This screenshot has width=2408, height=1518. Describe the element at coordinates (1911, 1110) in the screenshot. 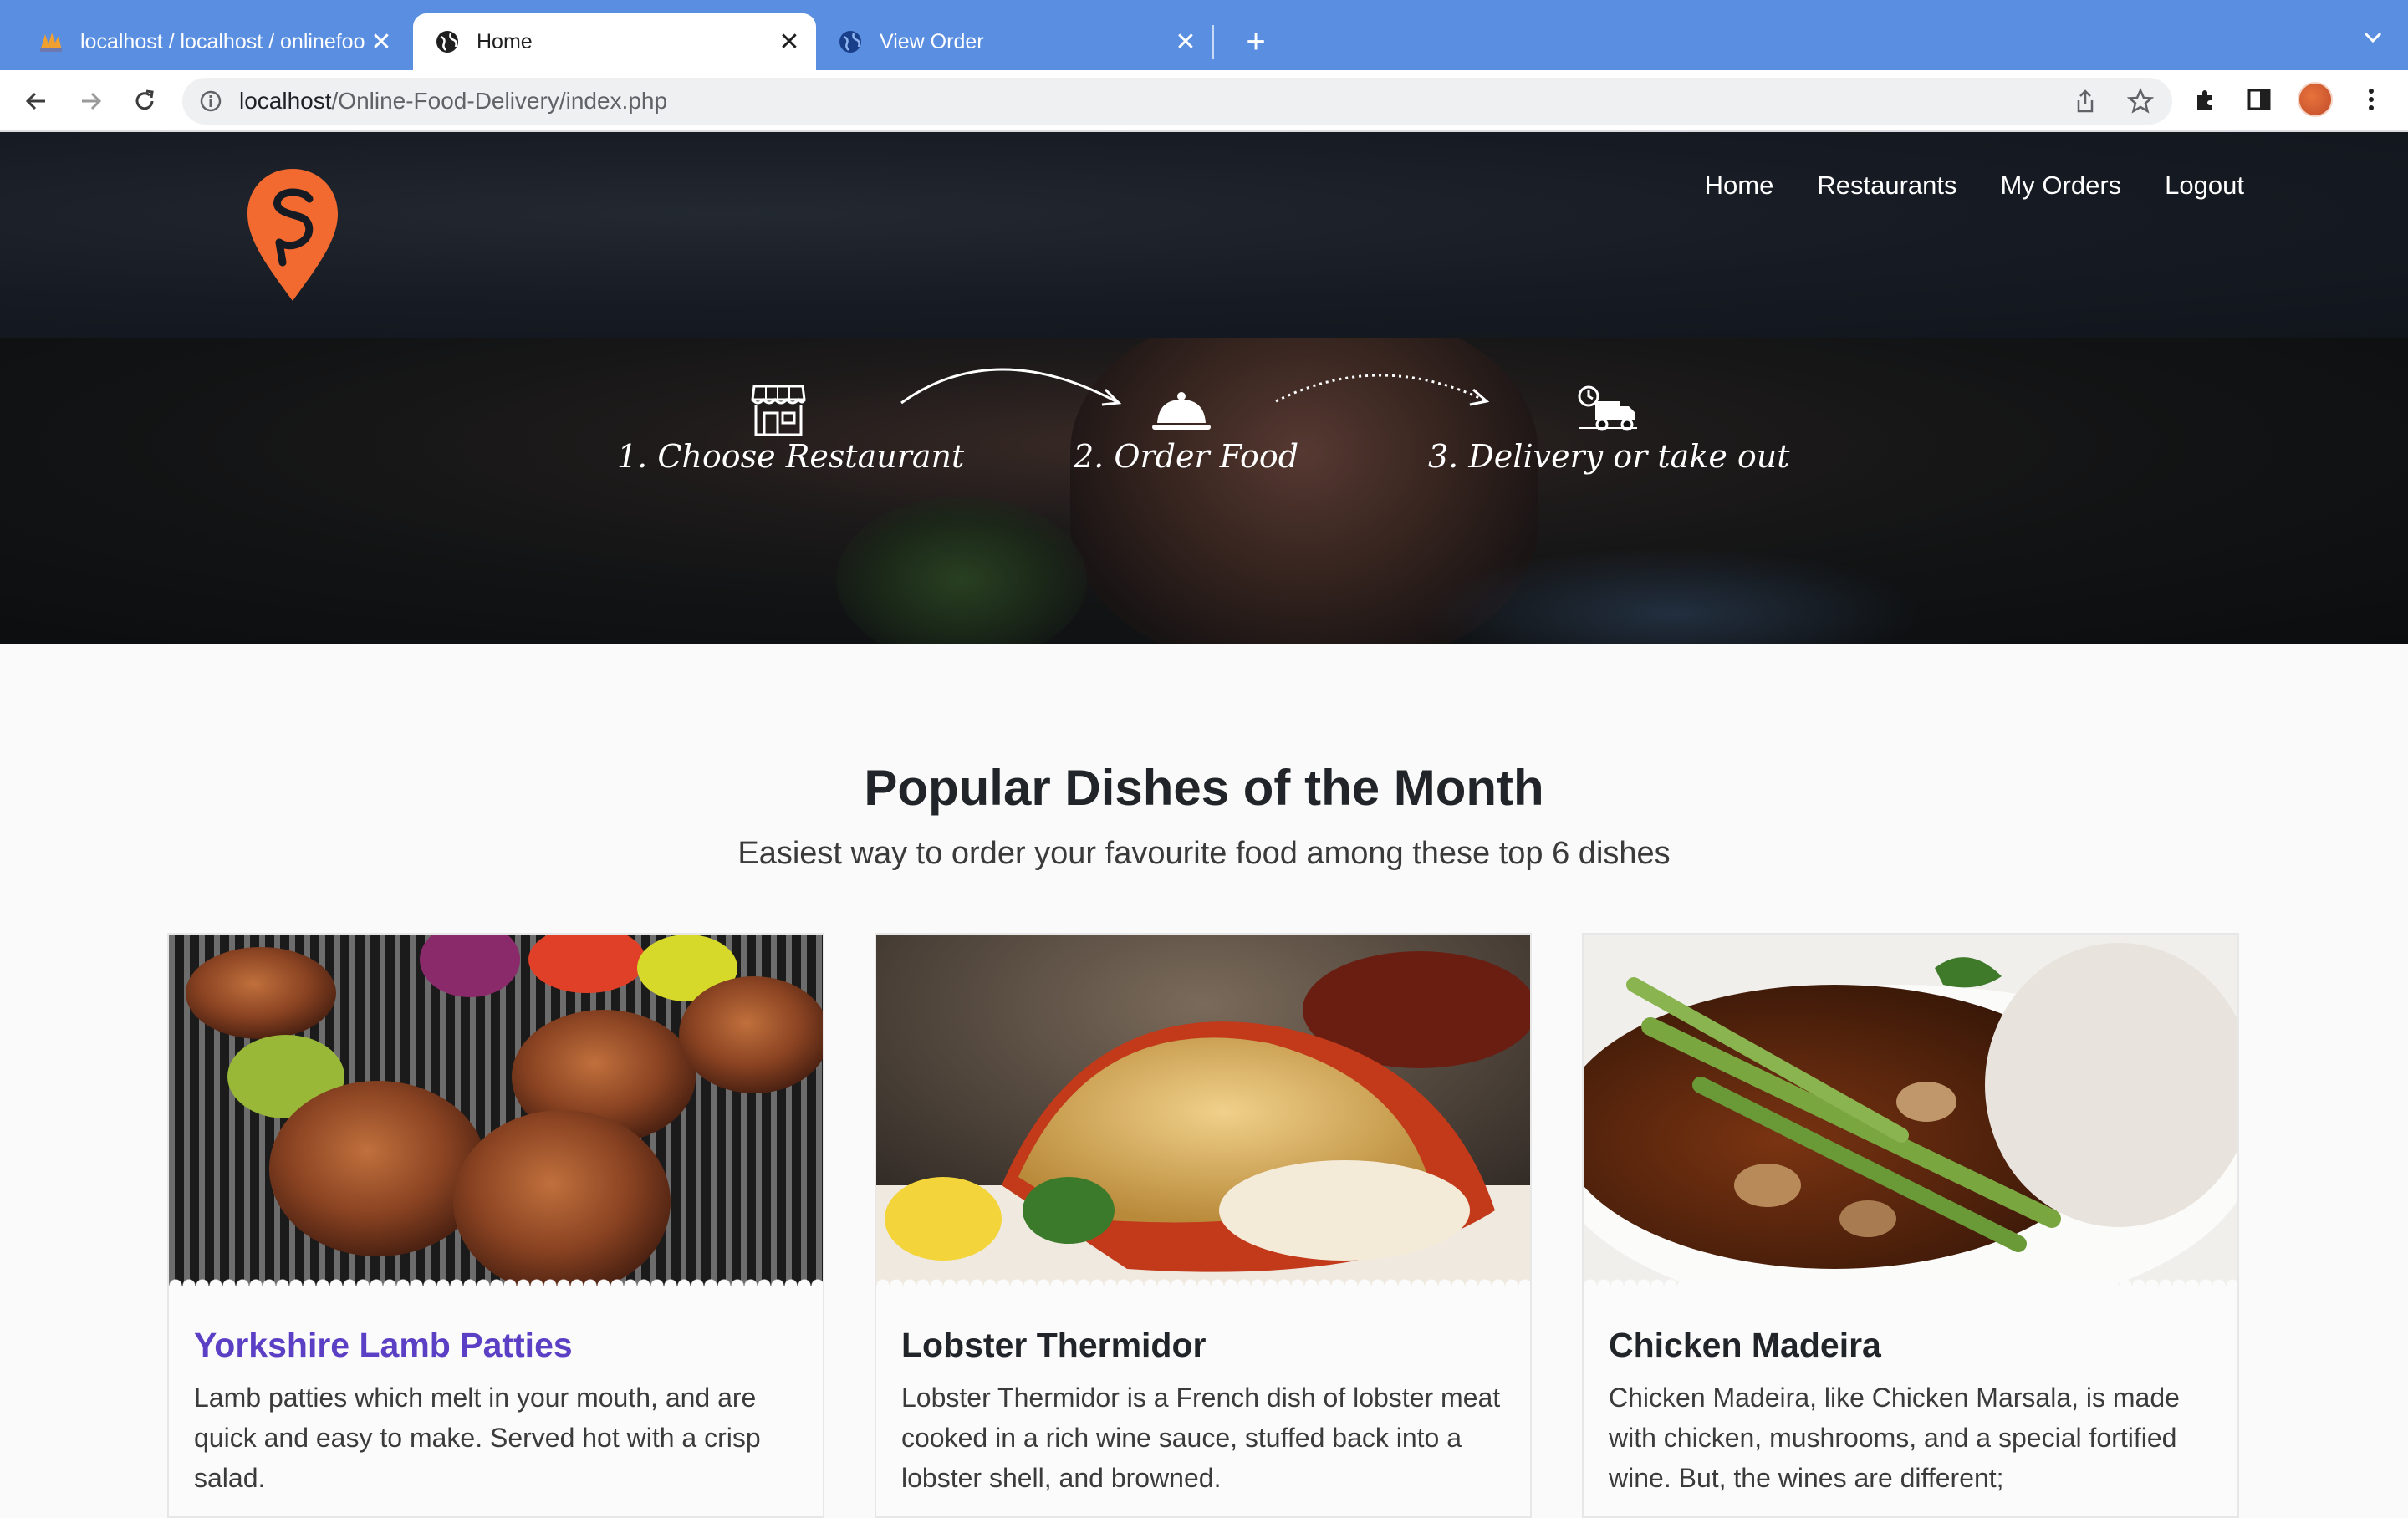

I see `dish-image-chicken-madeira` at that location.